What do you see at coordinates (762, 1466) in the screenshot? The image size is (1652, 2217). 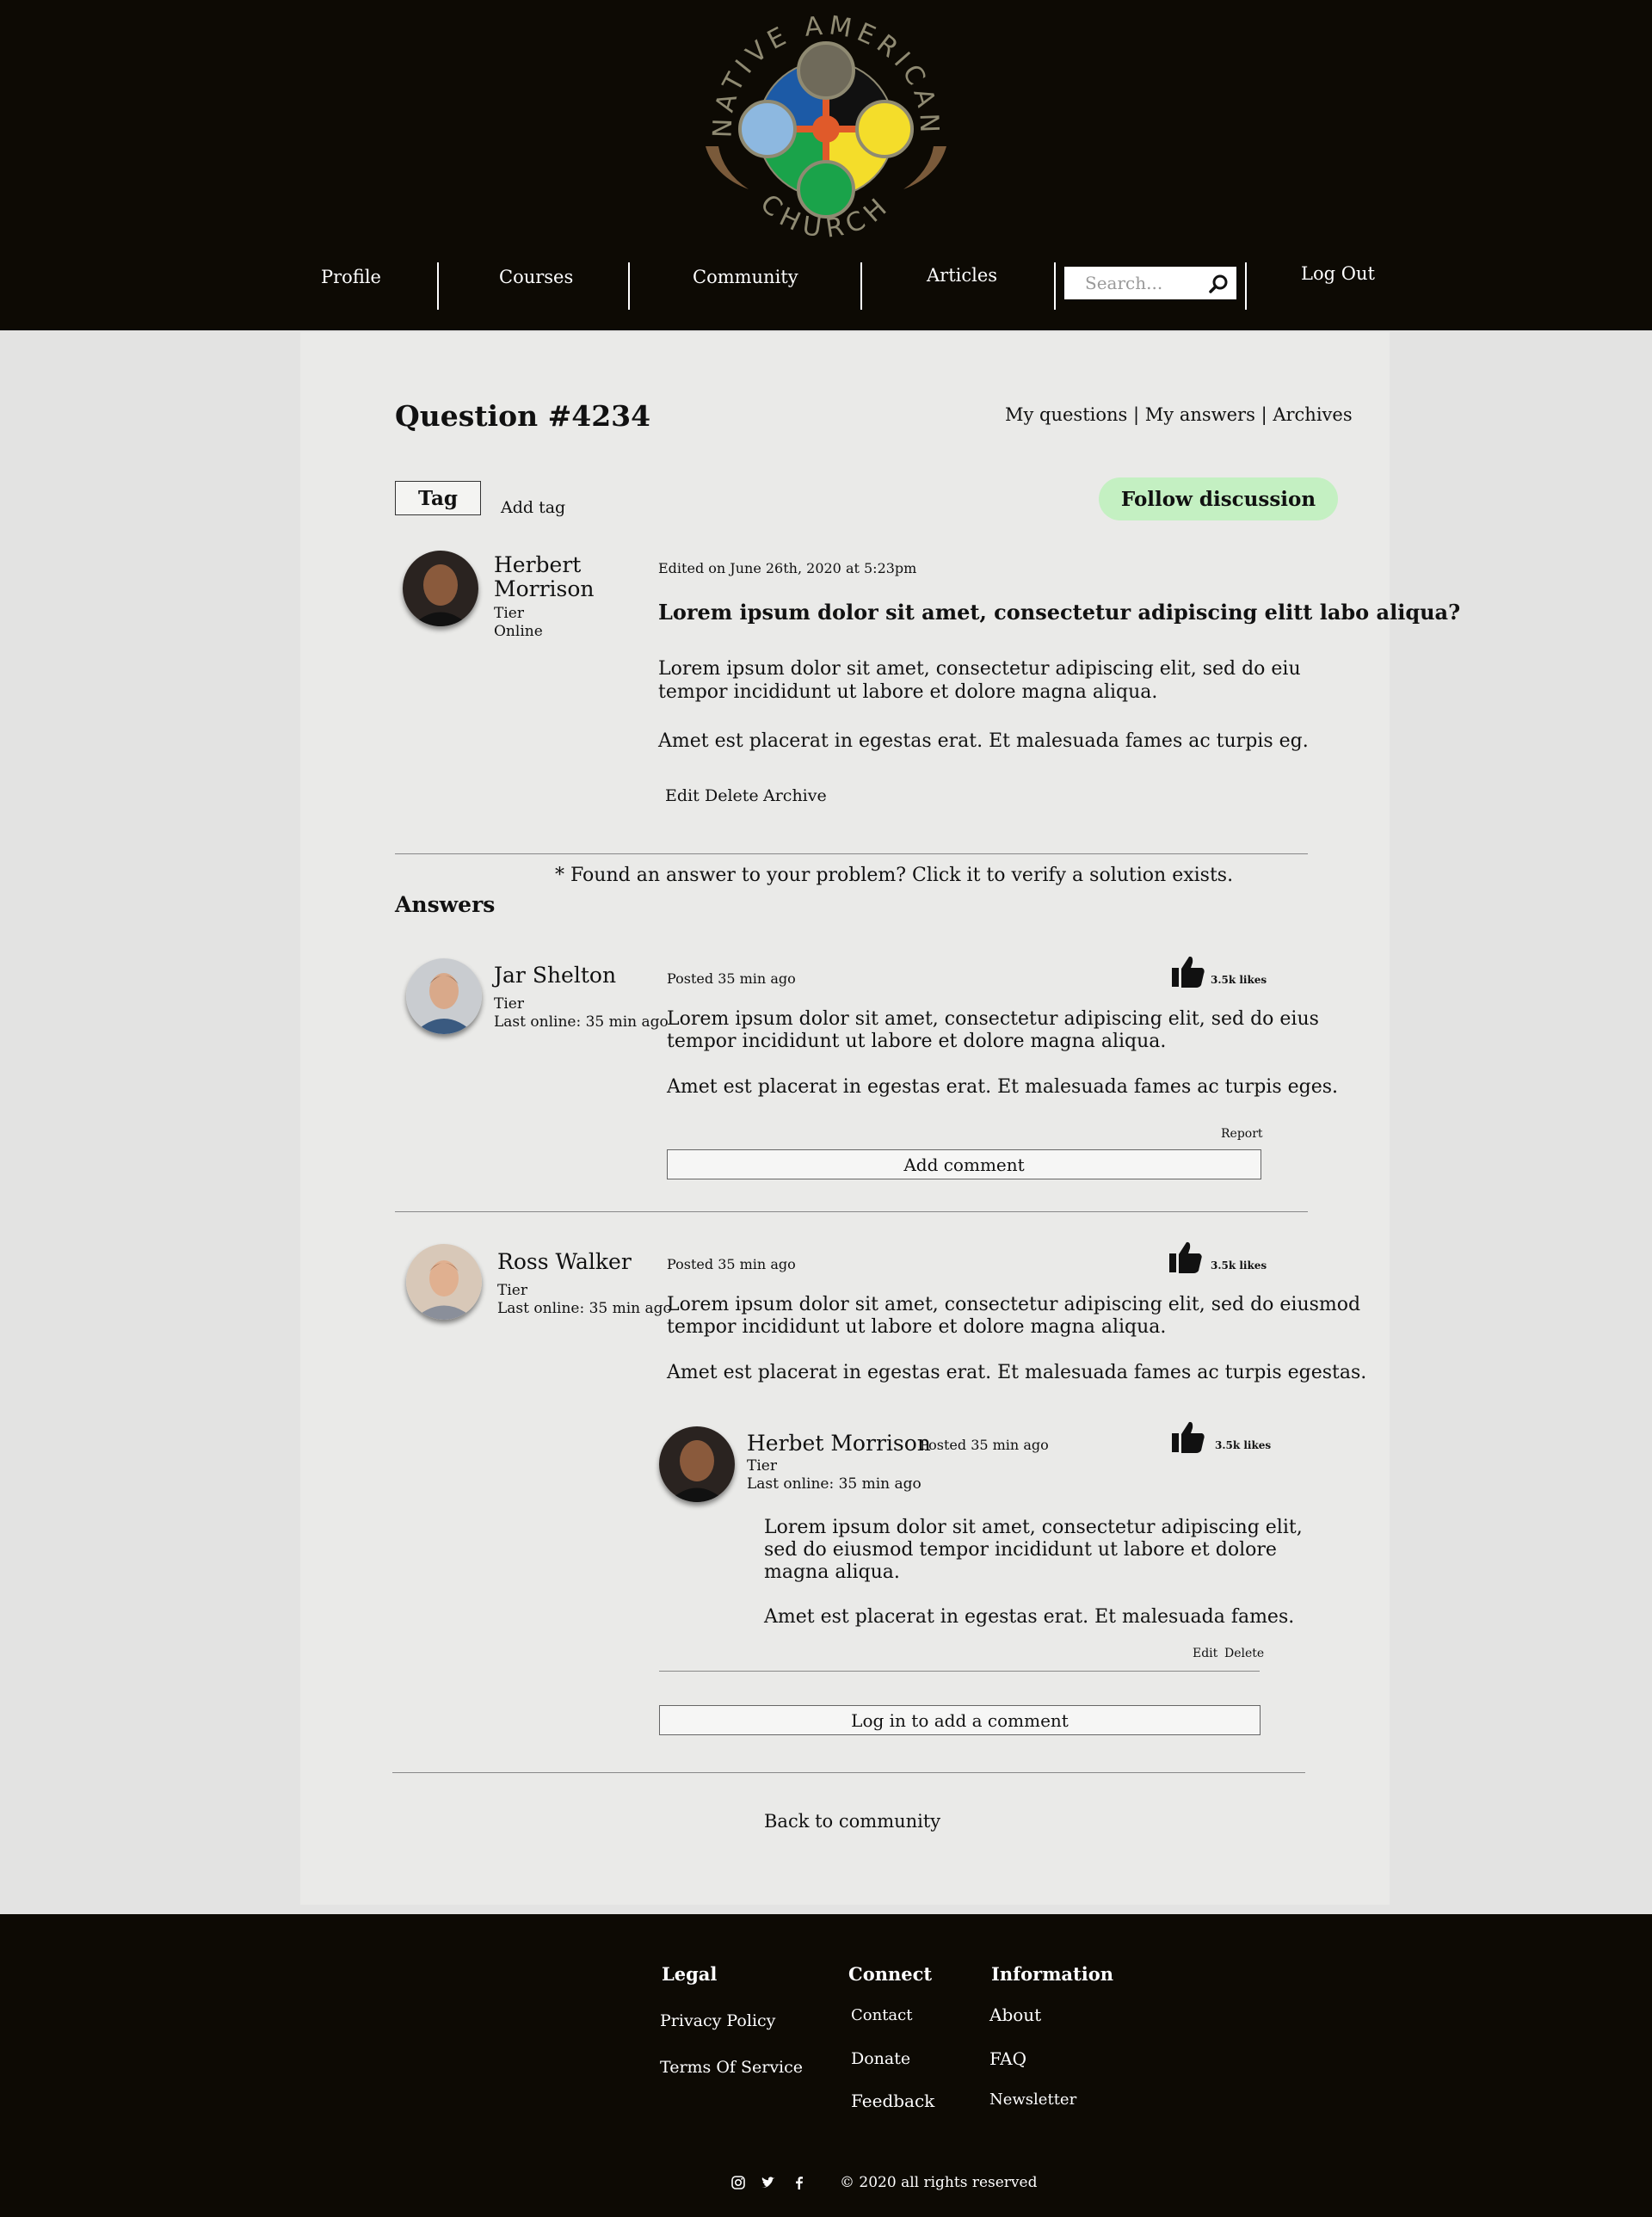 I see `reply-author-tier: Tier` at bounding box center [762, 1466].